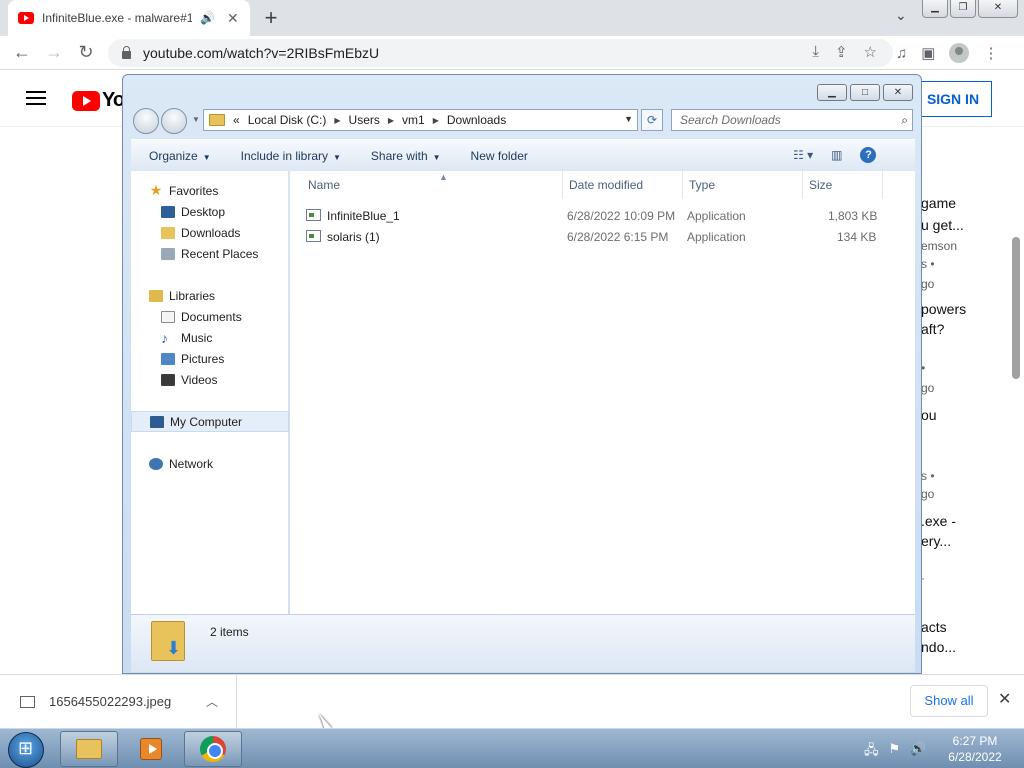  What do you see at coordinates (901, 53) in the screenshot?
I see `media-controls-icon: ♫` at bounding box center [901, 53].